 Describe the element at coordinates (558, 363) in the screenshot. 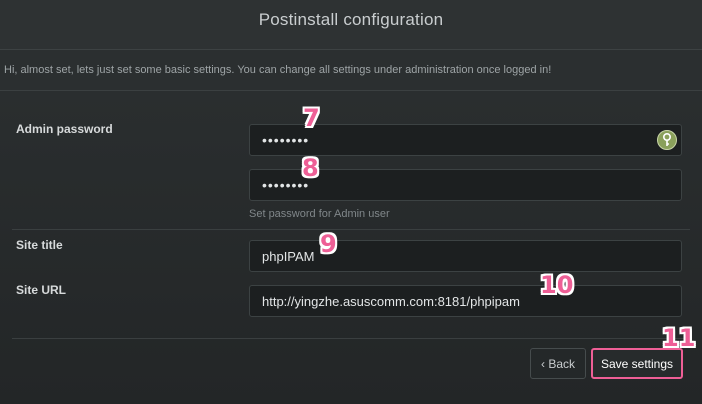

I see `back-button: ‹ Back` at that location.